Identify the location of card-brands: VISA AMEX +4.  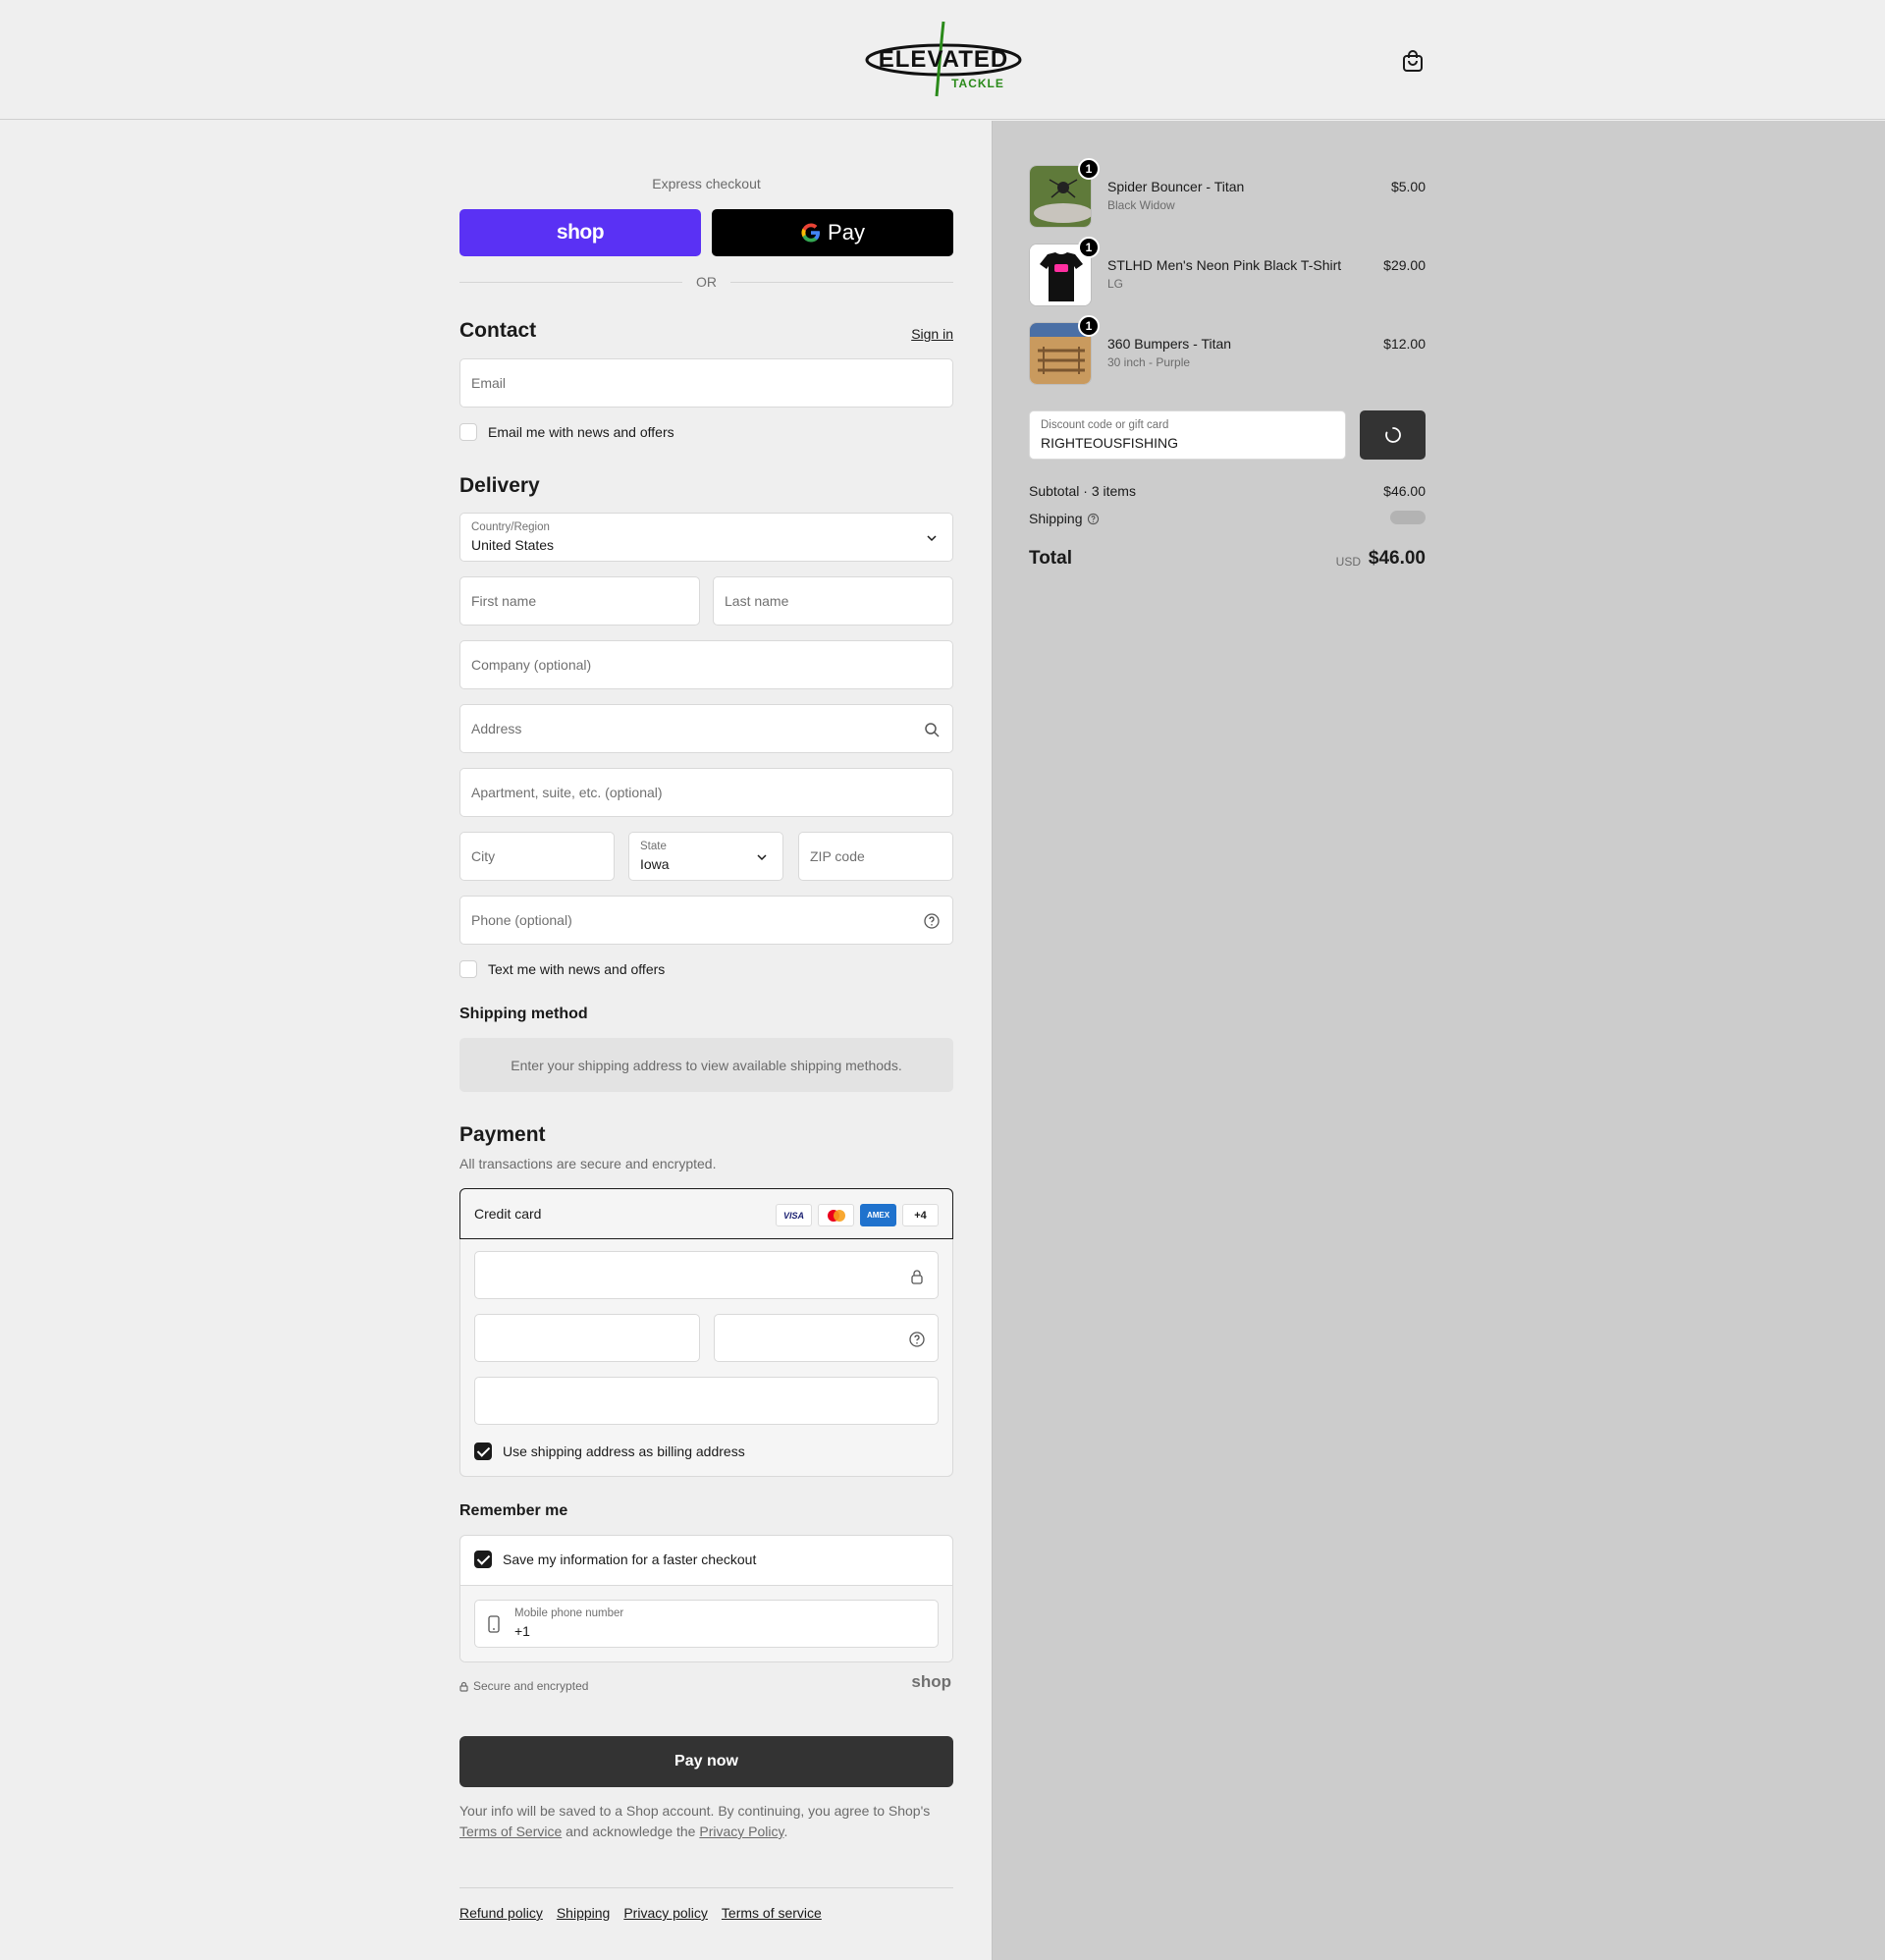
(857, 1215).